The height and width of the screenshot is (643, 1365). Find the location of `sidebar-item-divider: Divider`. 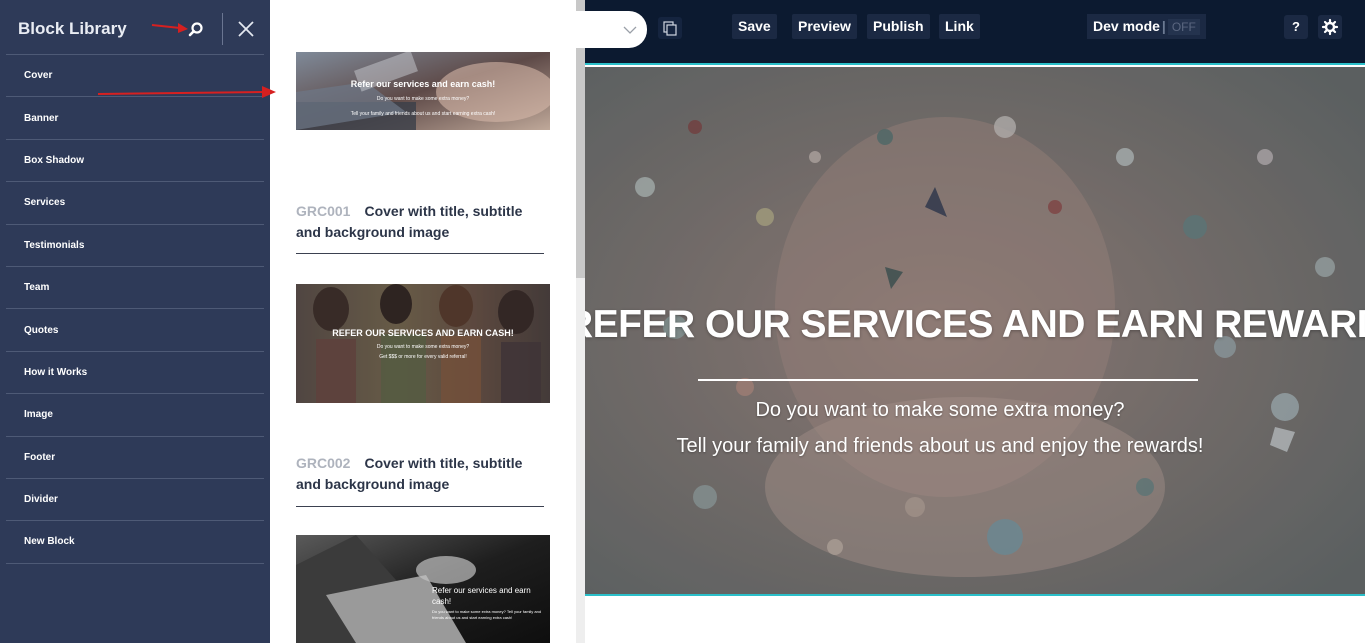

sidebar-item-divider: Divider is located at coordinates (135, 500).